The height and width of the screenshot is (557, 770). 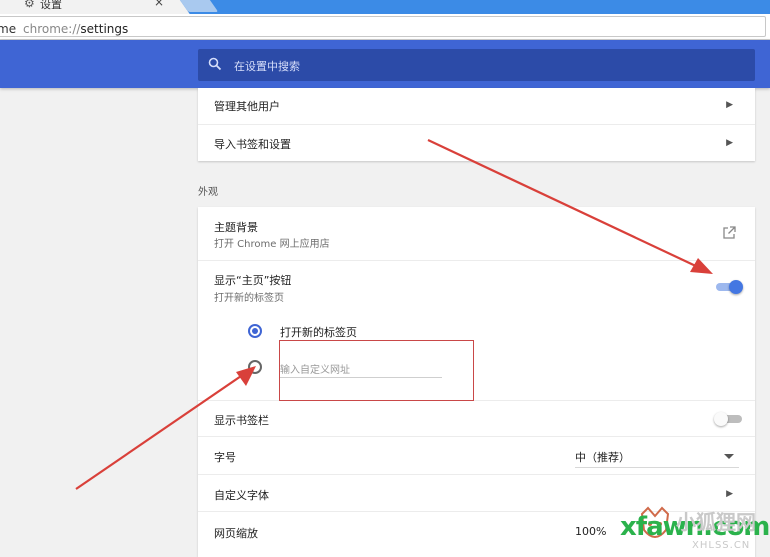 I want to click on settings-header: 在设置中搜索, so click(x=385, y=64).